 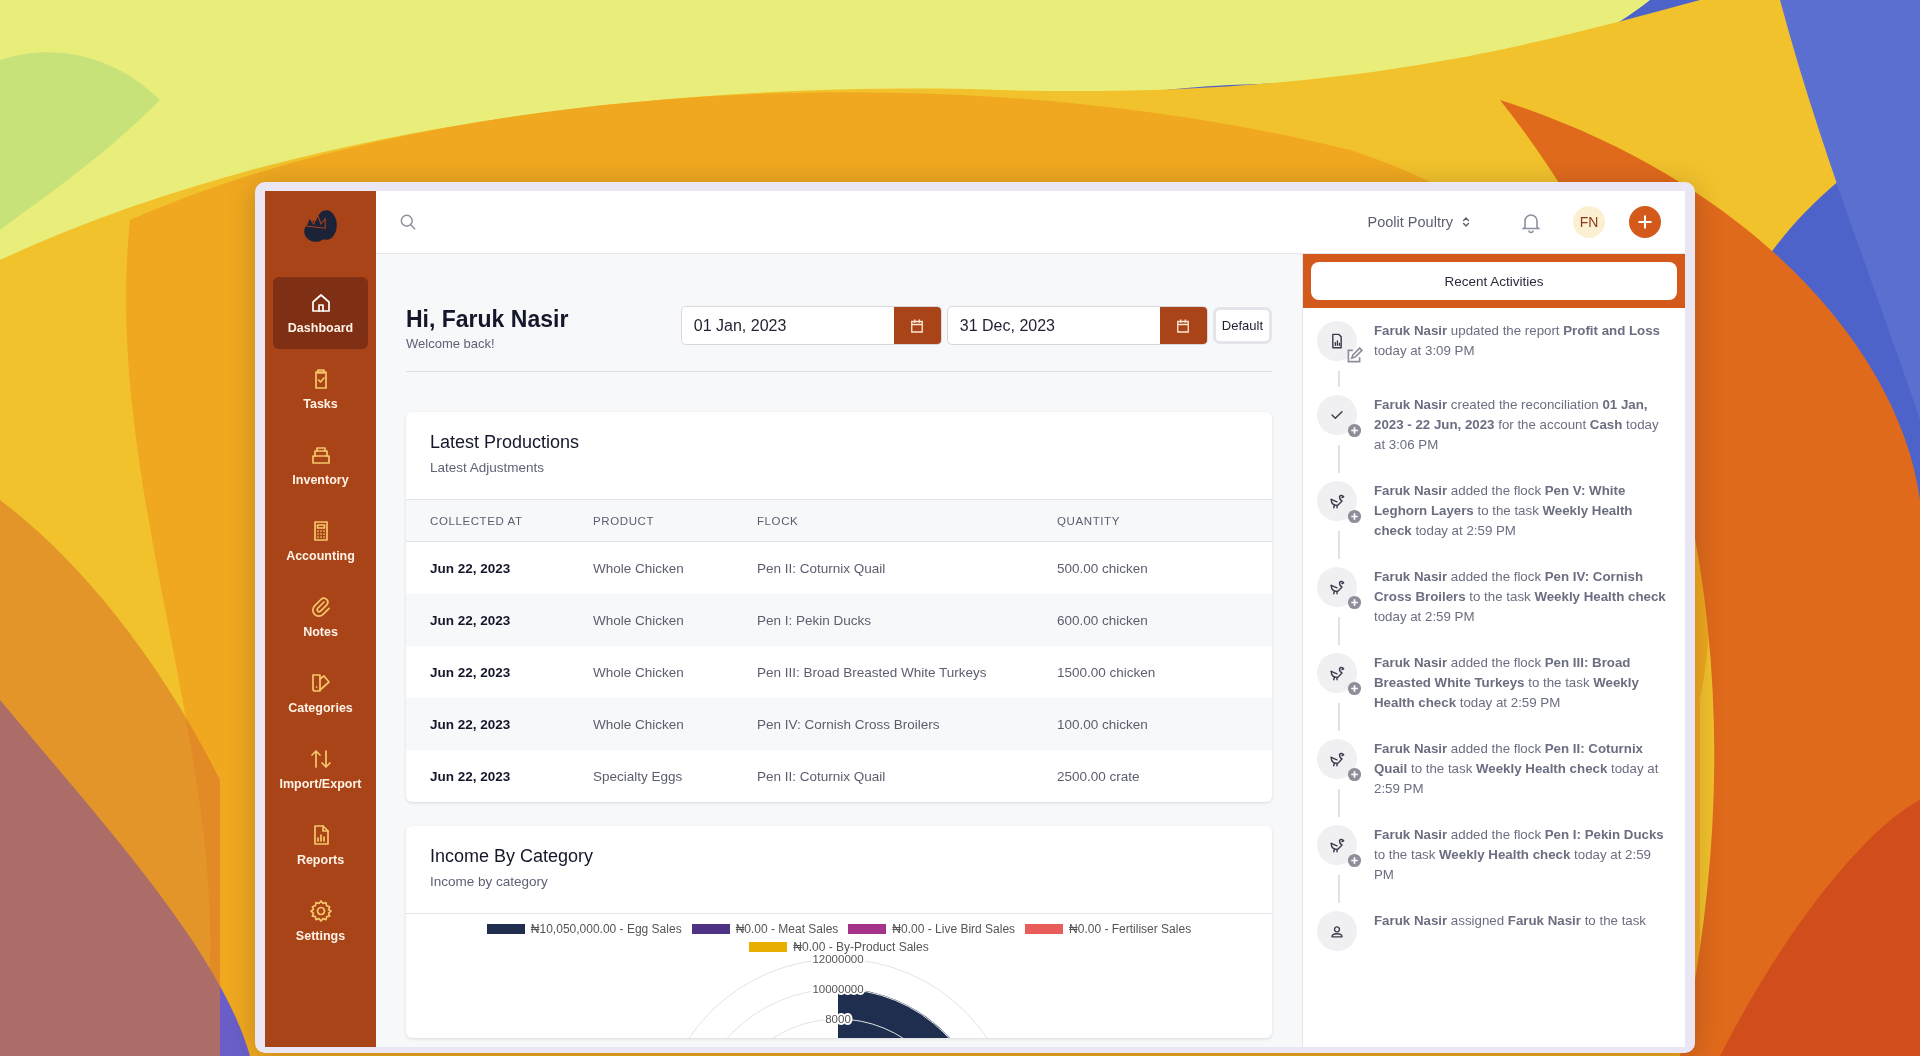 I want to click on greeting-subtitle: Welcome back!, so click(x=451, y=343).